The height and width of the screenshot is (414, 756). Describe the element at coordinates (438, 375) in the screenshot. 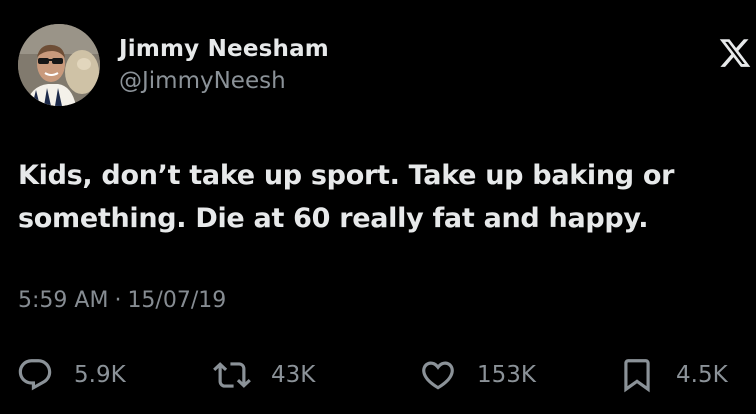

I see `heart-icon` at that location.